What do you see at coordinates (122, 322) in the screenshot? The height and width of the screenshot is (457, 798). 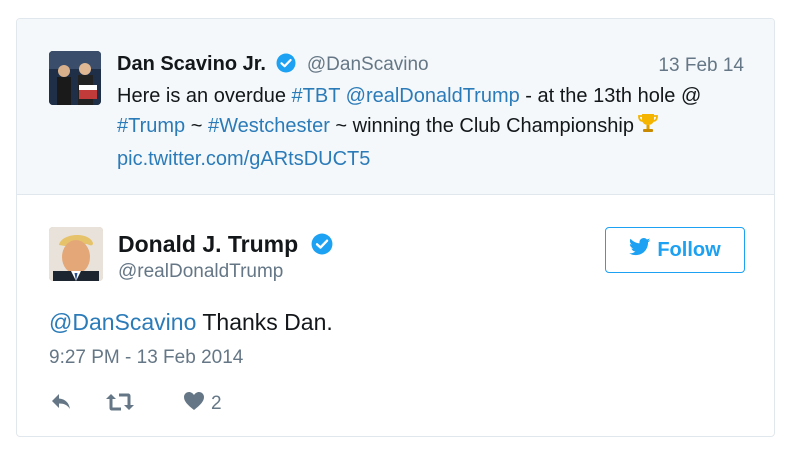 I see `mention-link: @DanScavino` at bounding box center [122, 322].